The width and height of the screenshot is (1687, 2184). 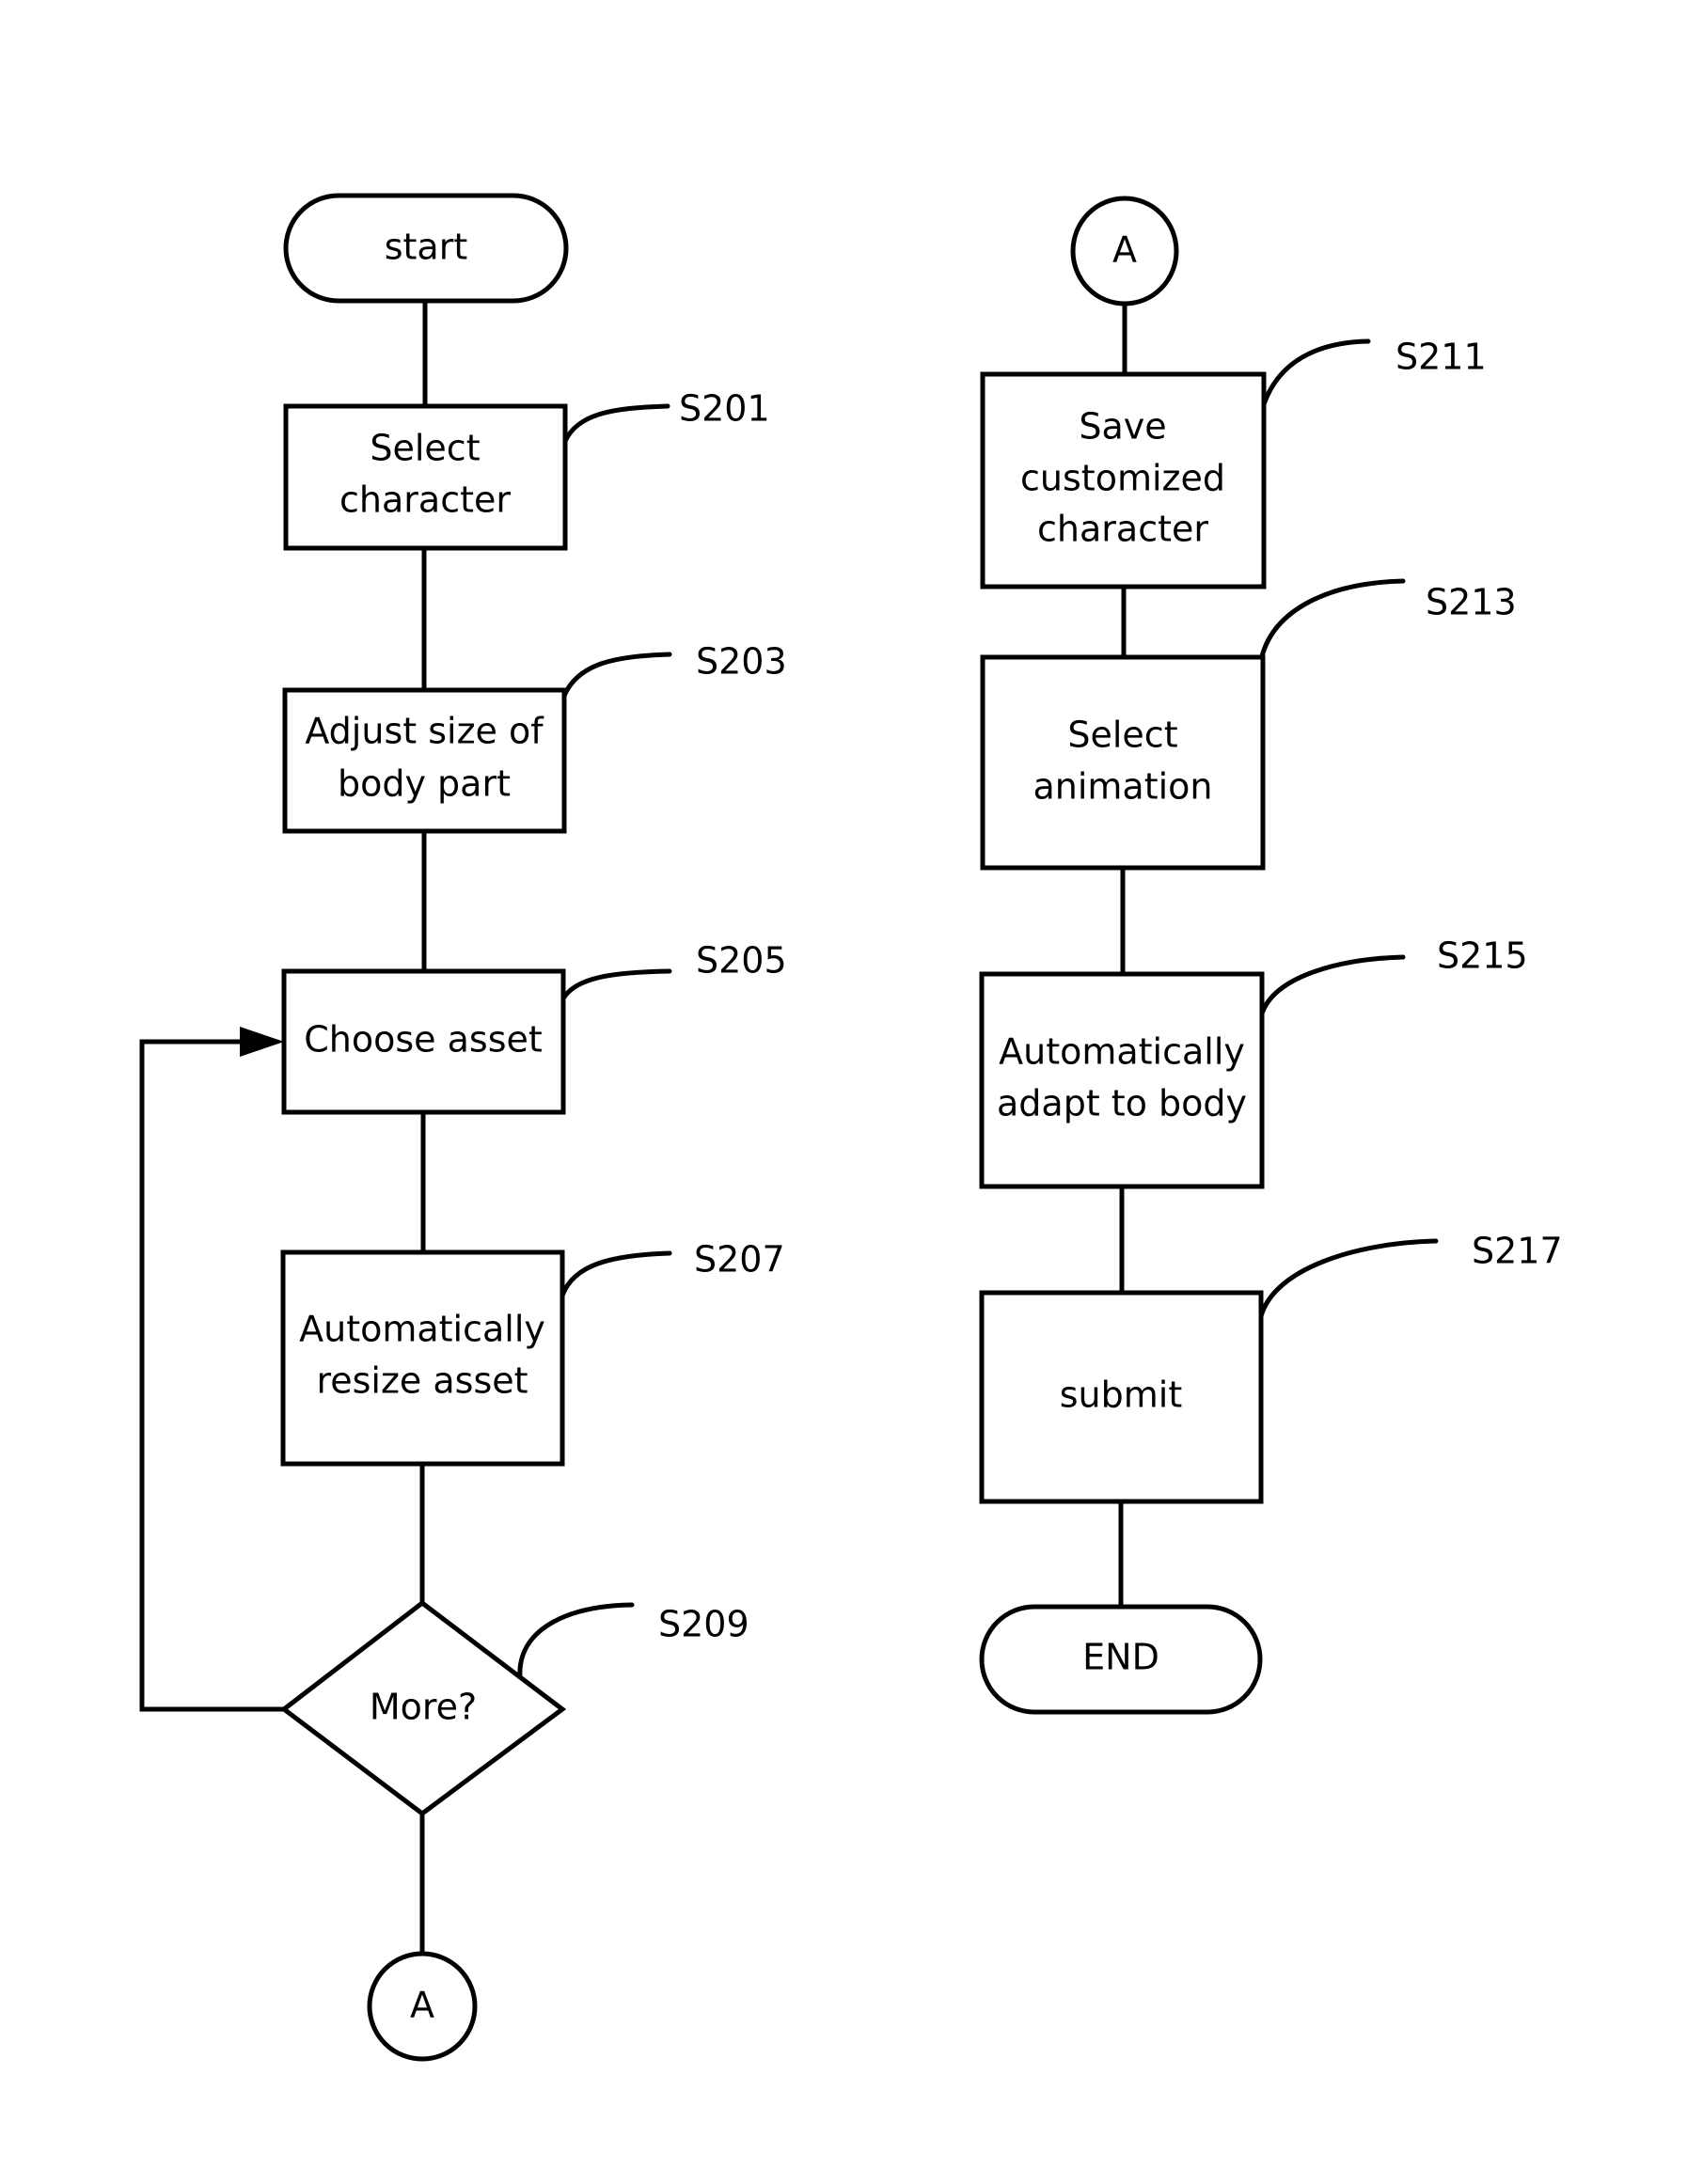 I want to click on node-s201-label-line-1: Select, so click(x=425, y=448).